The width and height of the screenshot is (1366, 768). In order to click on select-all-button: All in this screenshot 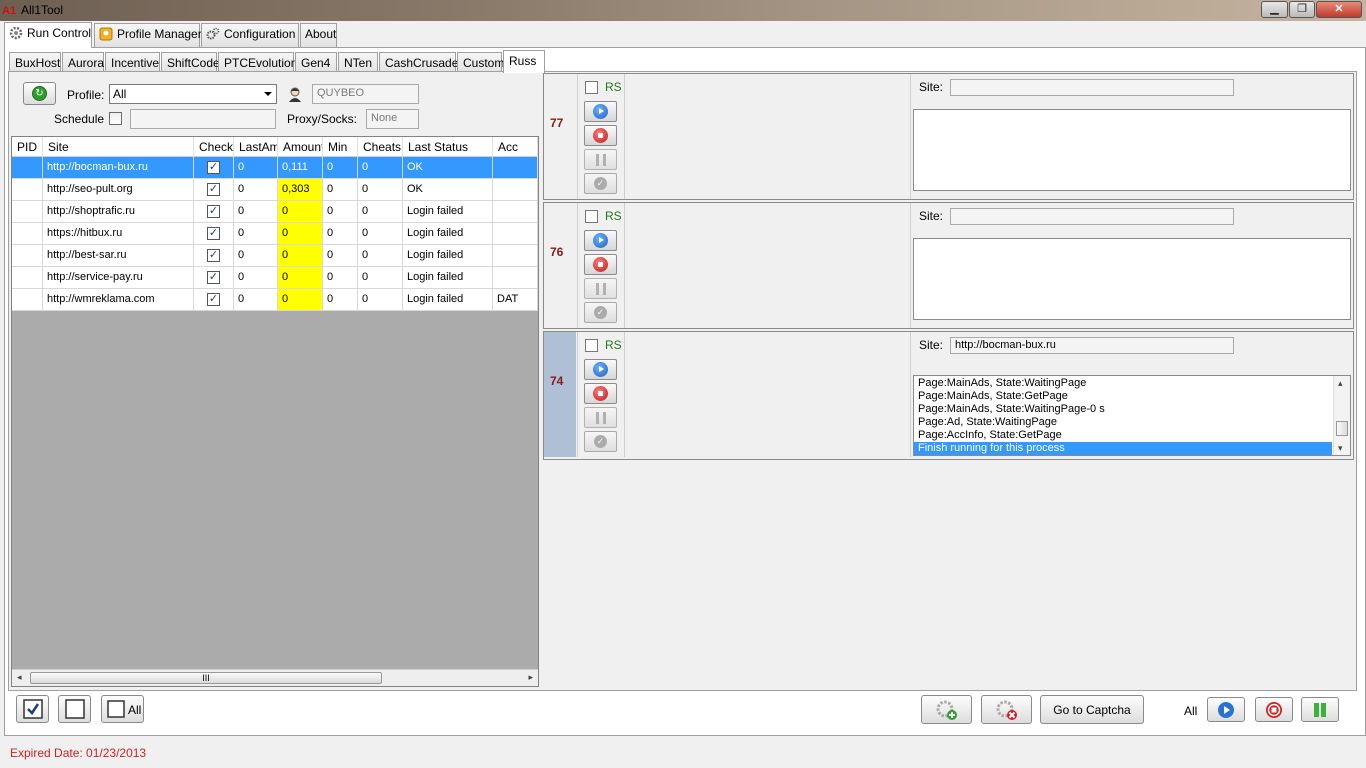, I will do `click(122, 709)`.